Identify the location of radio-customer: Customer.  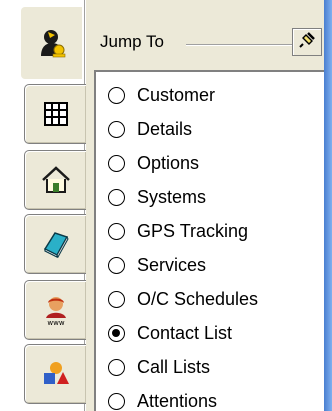
(161, 95).